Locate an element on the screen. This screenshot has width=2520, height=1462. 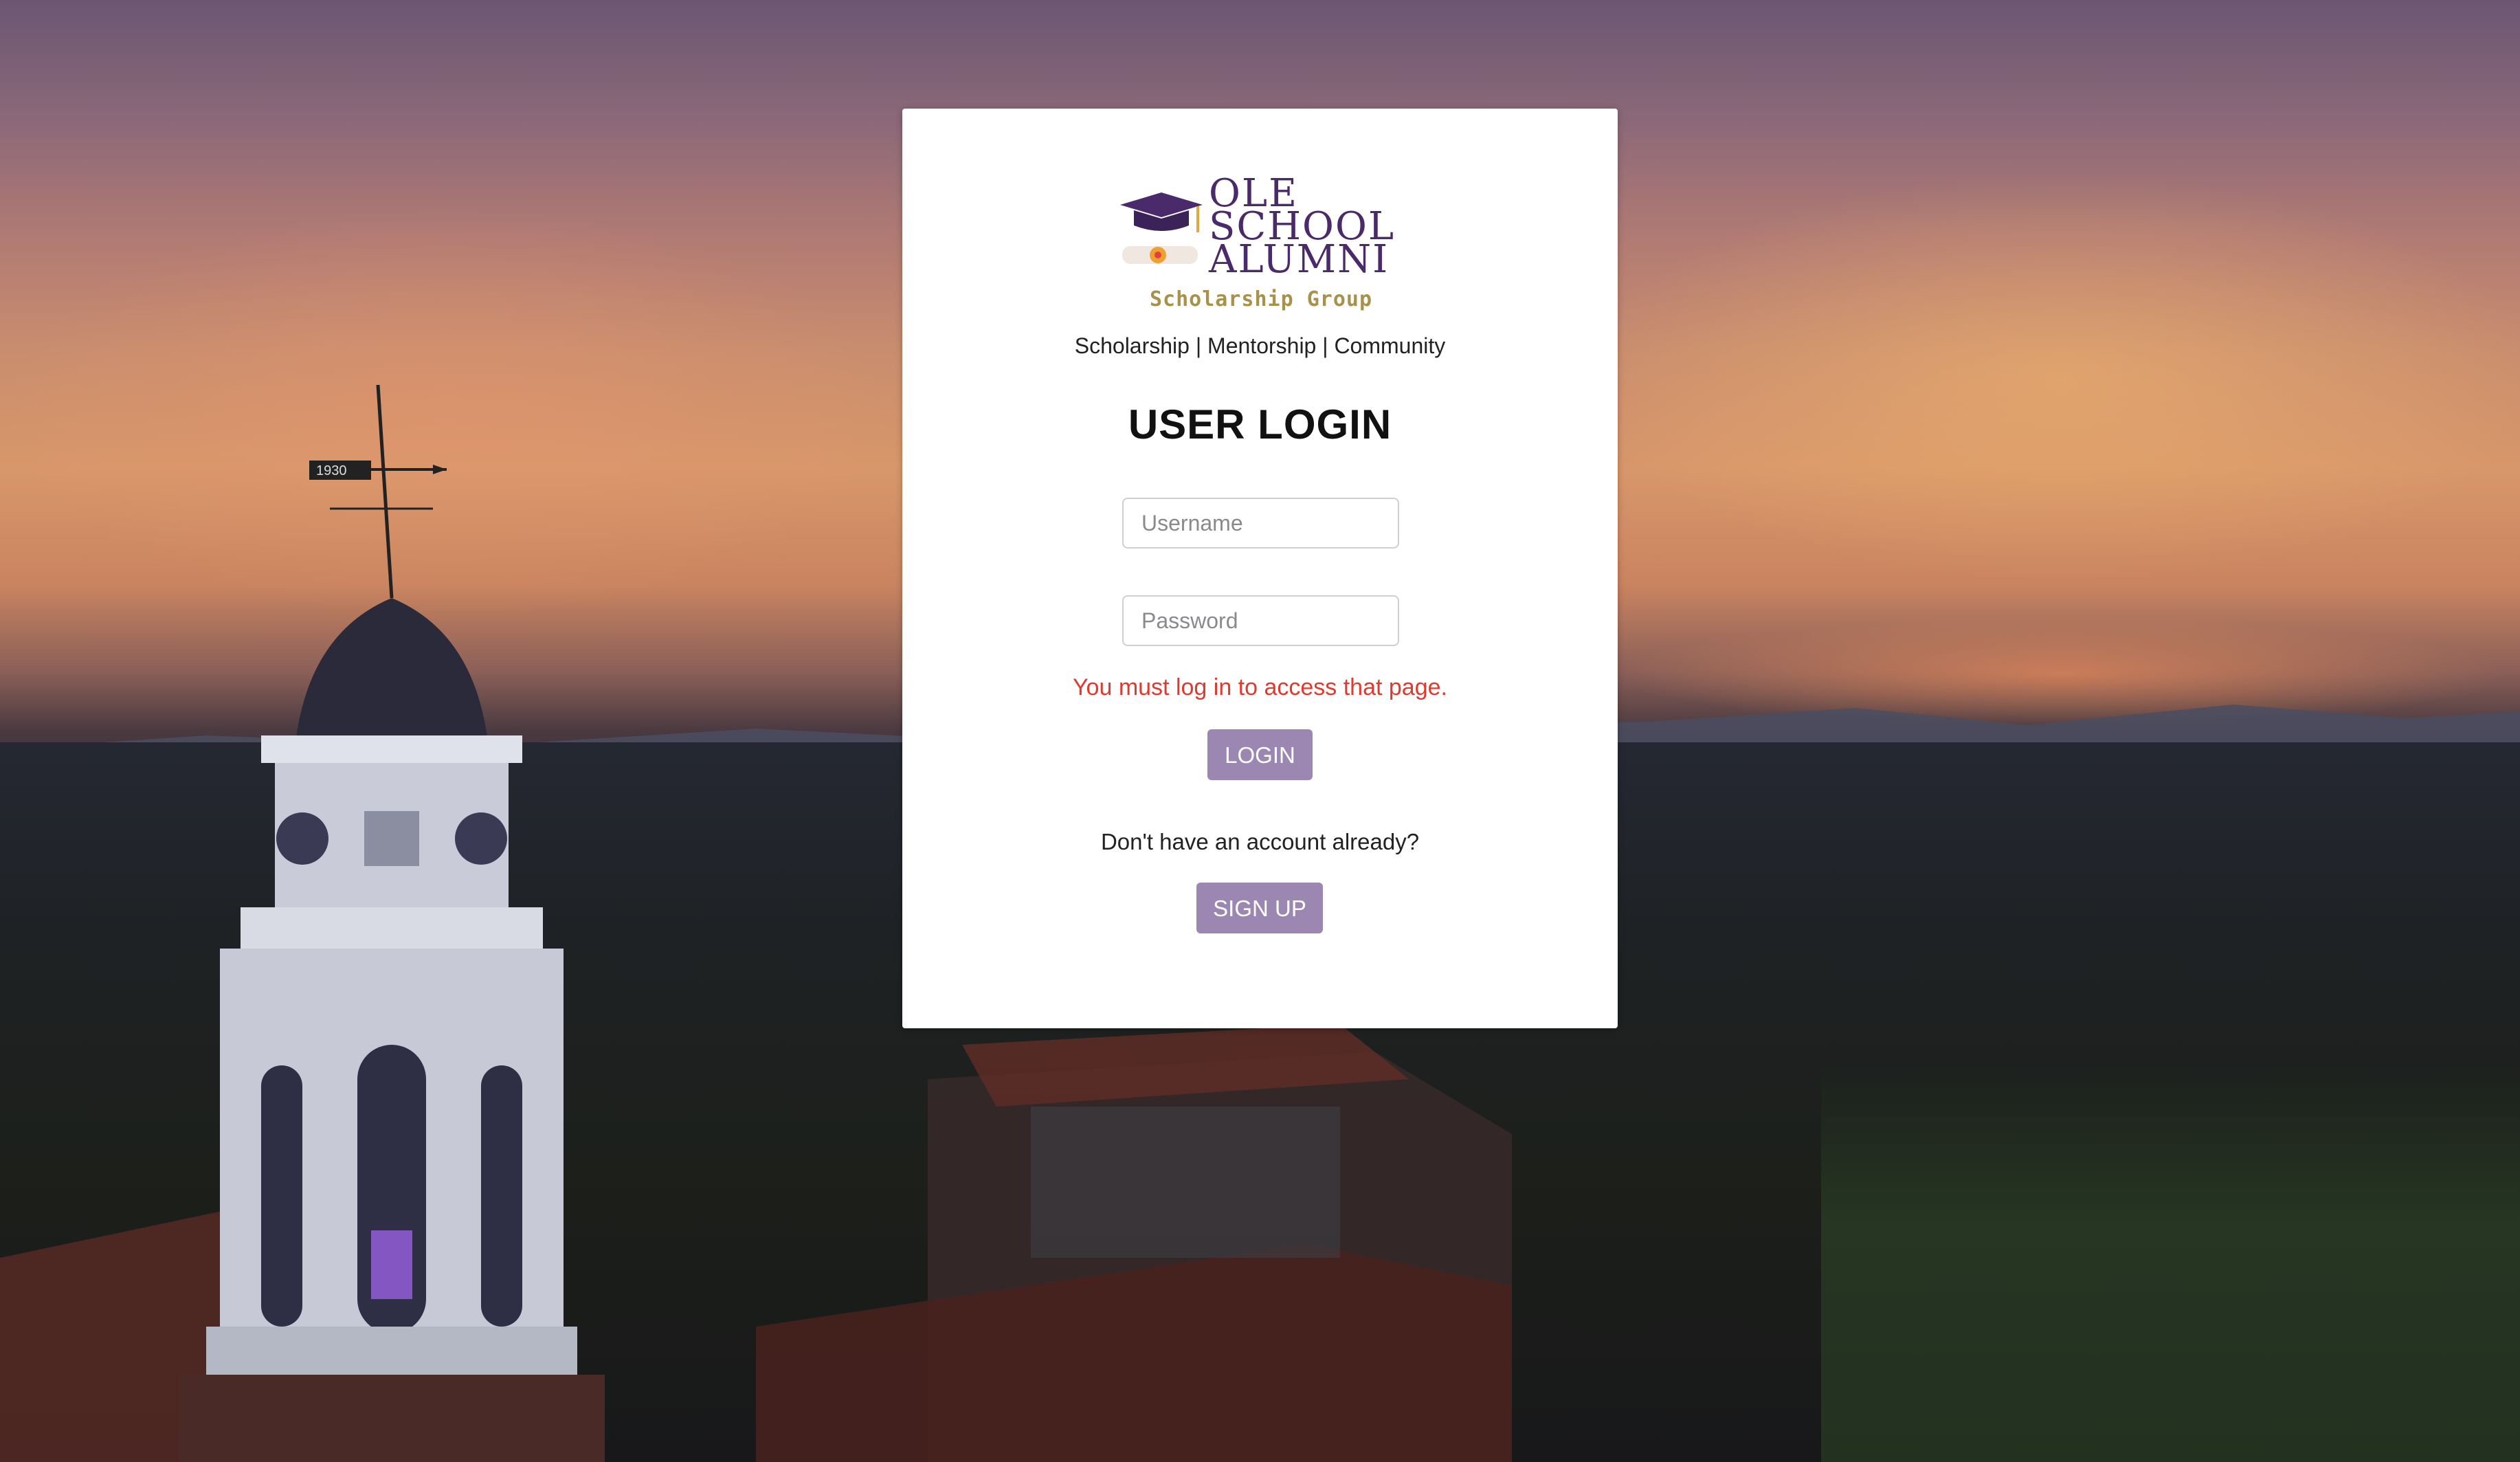
logo-wordmark: OLE SCHOOL ALUMNI is located at coordinates (1302, 228).